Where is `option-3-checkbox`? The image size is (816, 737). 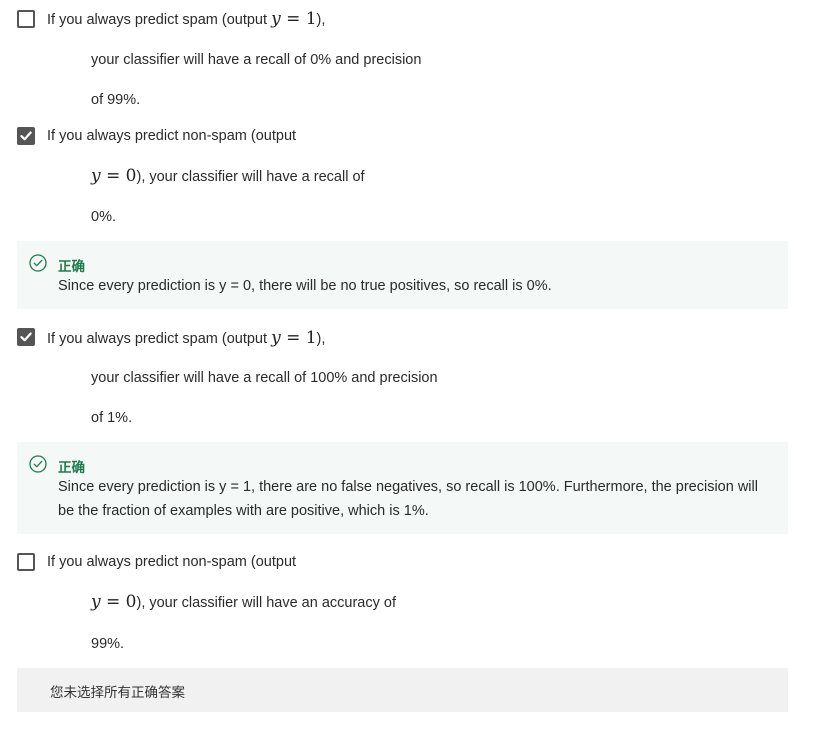
option-3-checkbox is located at coordinates (26, 337).